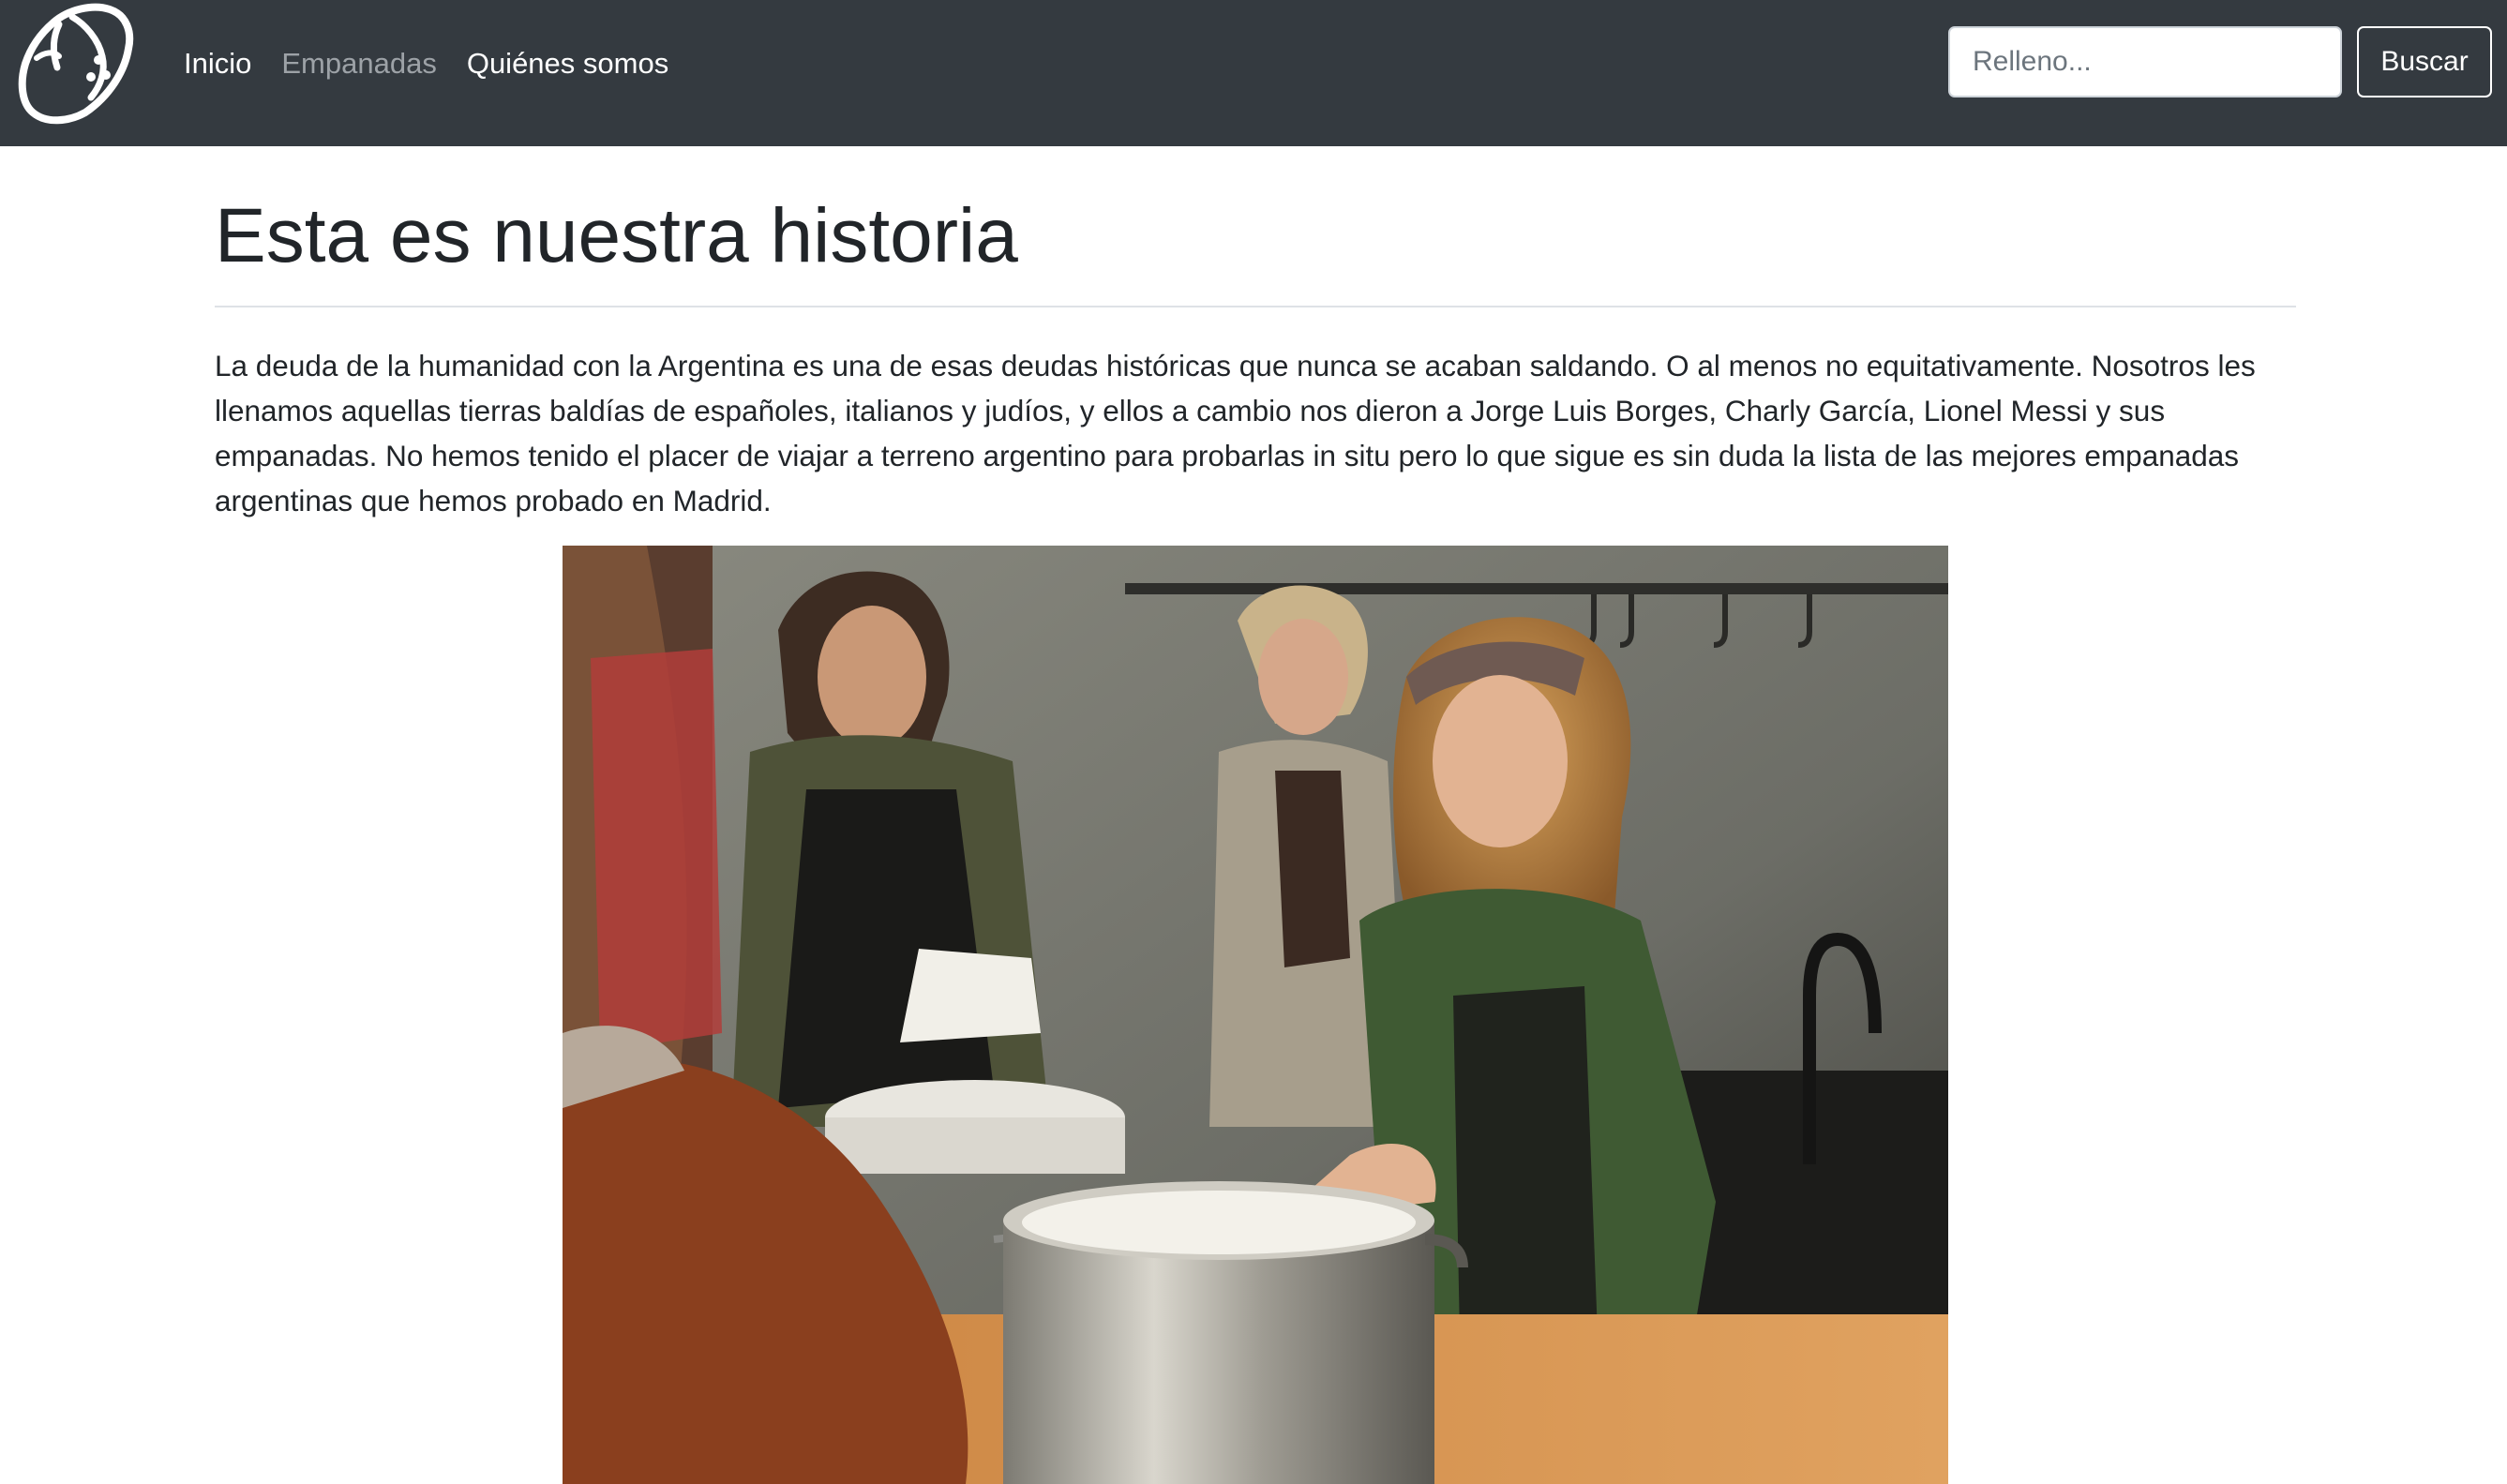  Describe the element at coordinates (1255, 306) in the screenshot. I see `title-divider` at that location.